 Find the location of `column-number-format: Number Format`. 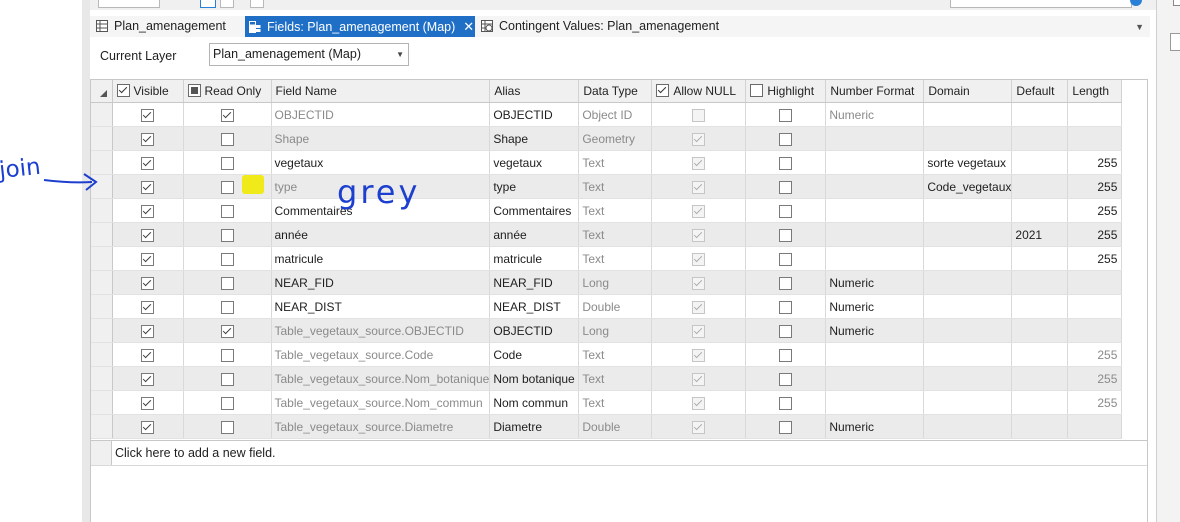

column-number-format: Number Format is located at coordinates (875, 91).